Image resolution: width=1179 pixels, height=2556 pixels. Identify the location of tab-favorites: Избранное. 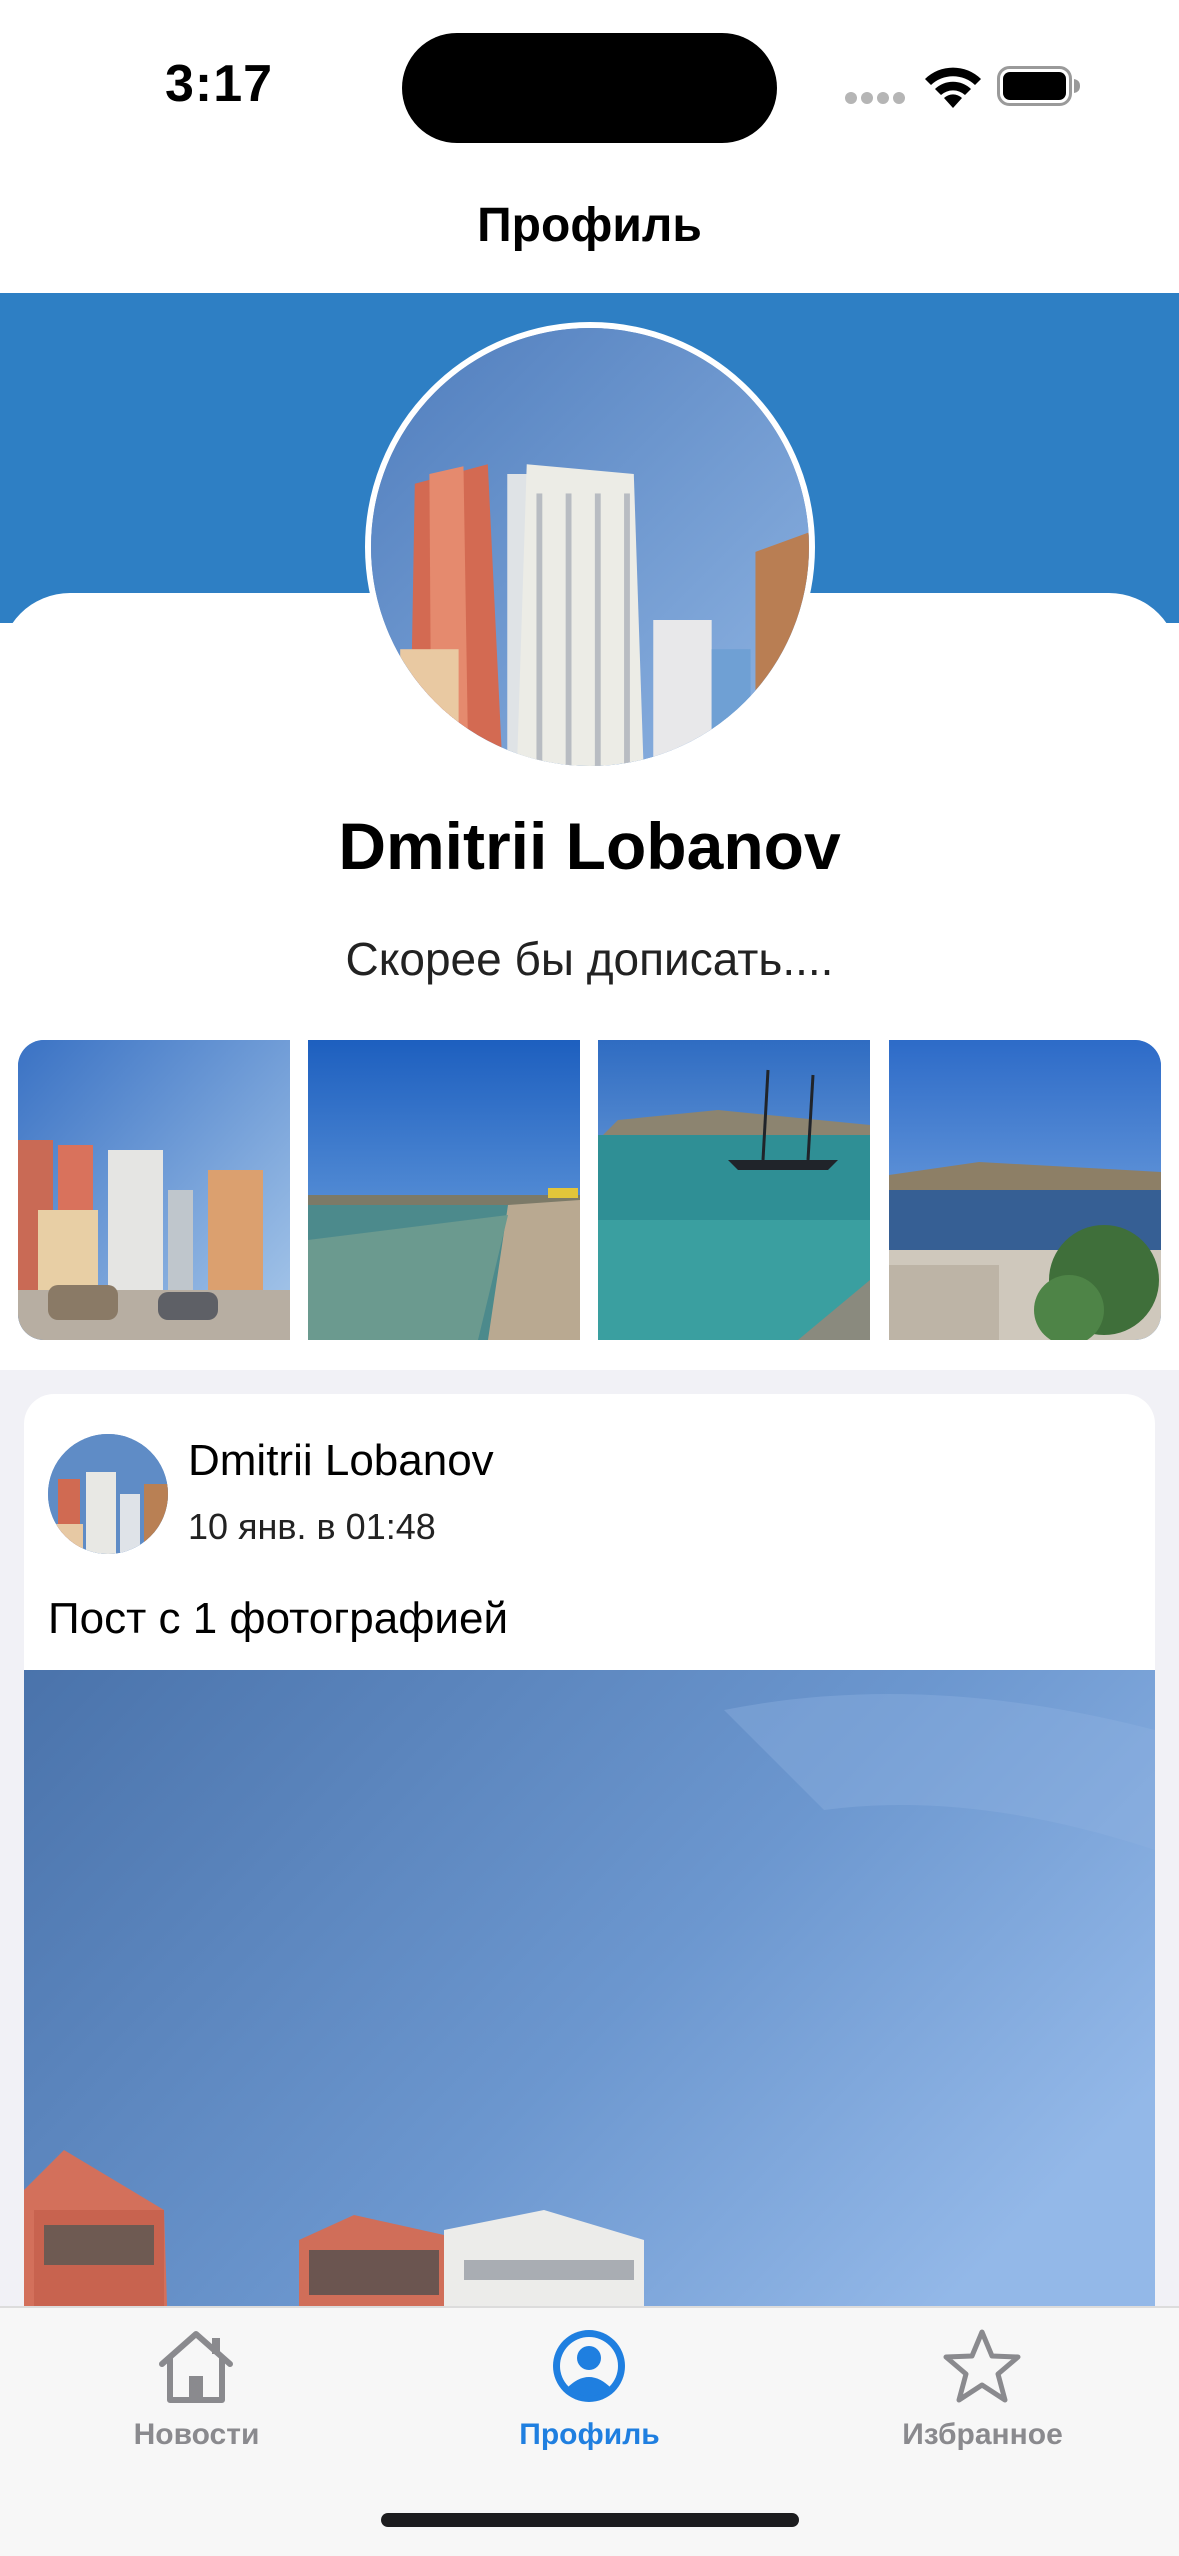
(982, 2388).